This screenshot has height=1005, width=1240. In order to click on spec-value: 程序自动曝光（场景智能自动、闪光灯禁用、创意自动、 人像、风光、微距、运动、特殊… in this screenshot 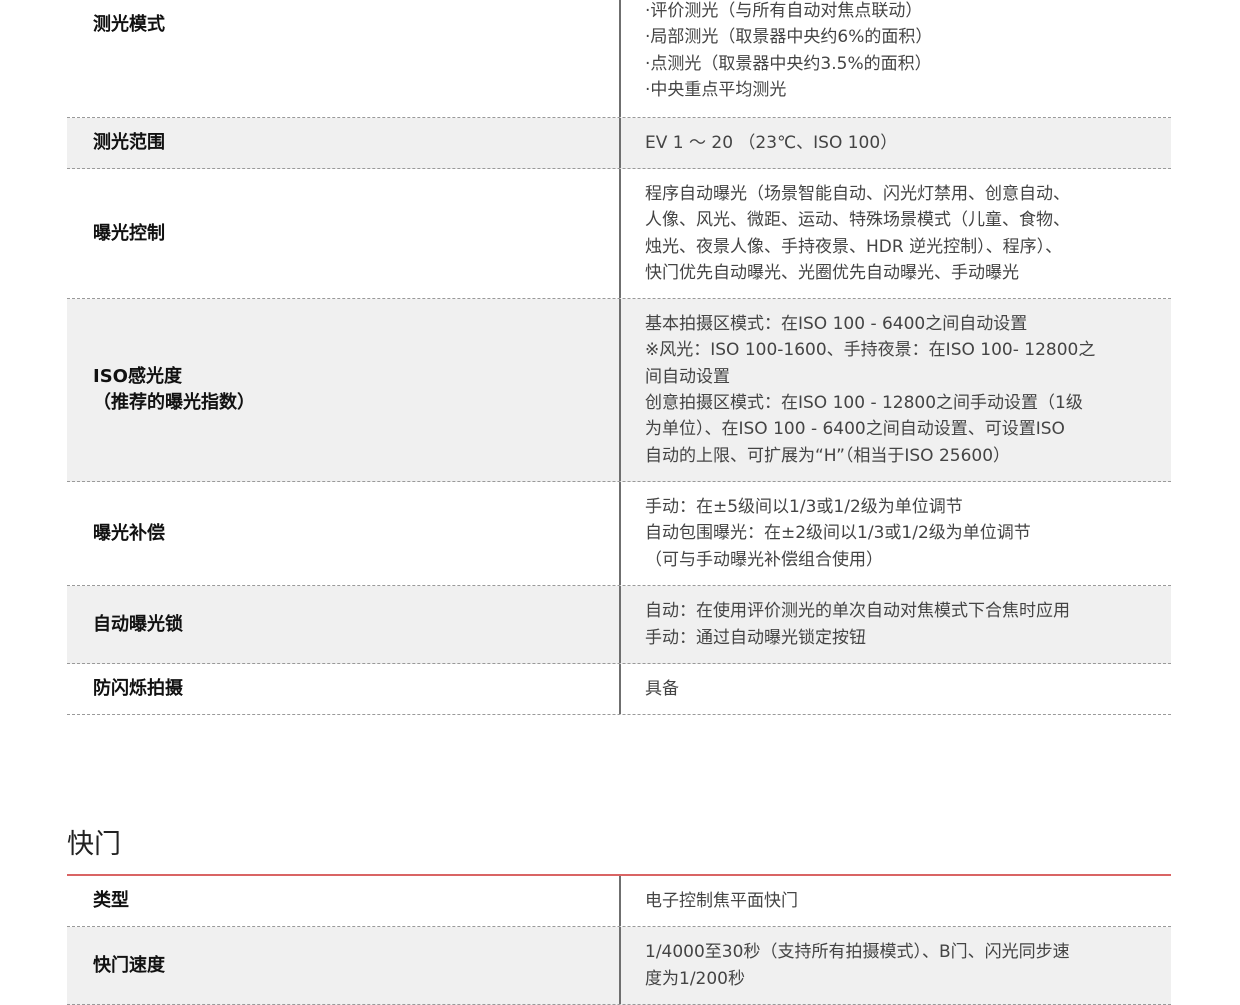, I will do `click(896, 233)`.